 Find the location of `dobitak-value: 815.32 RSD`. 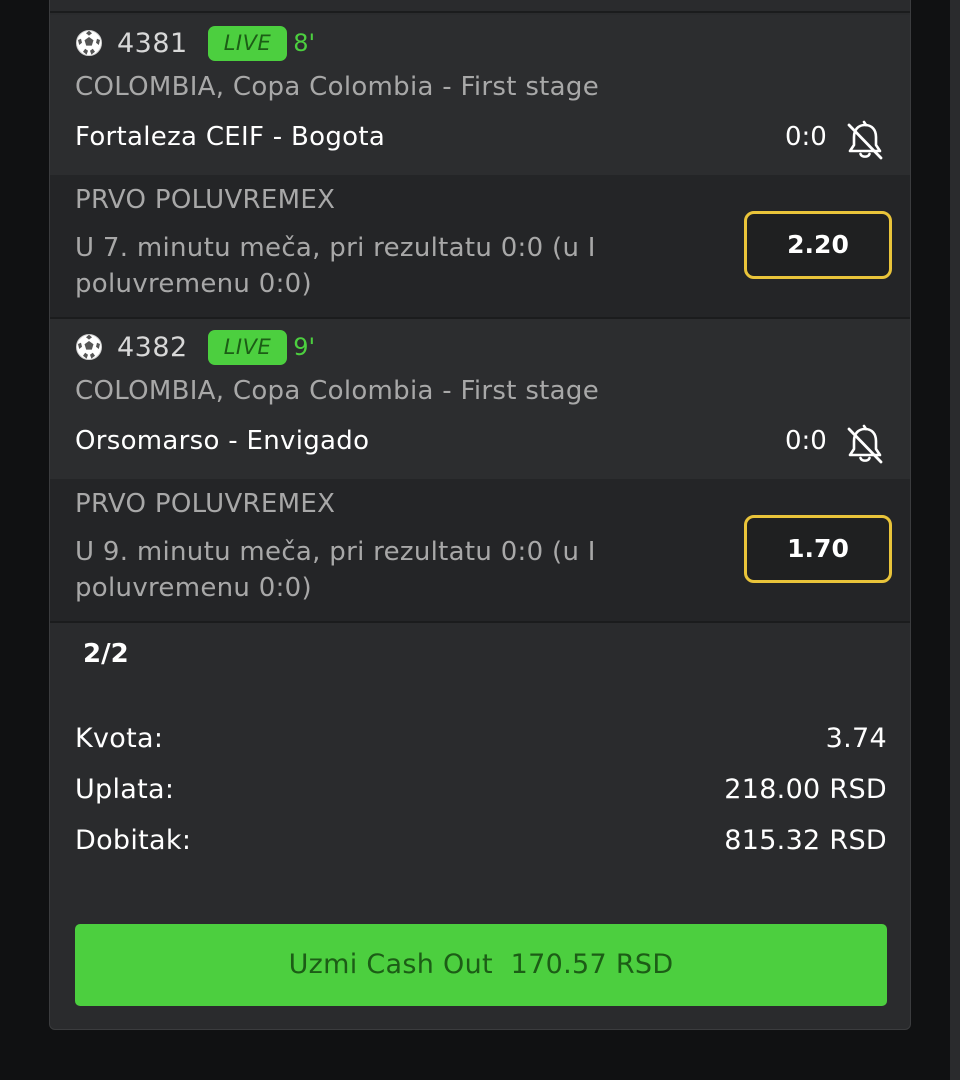

dobitak-value: 815.32 RSD is located at coordinates (805, 840).